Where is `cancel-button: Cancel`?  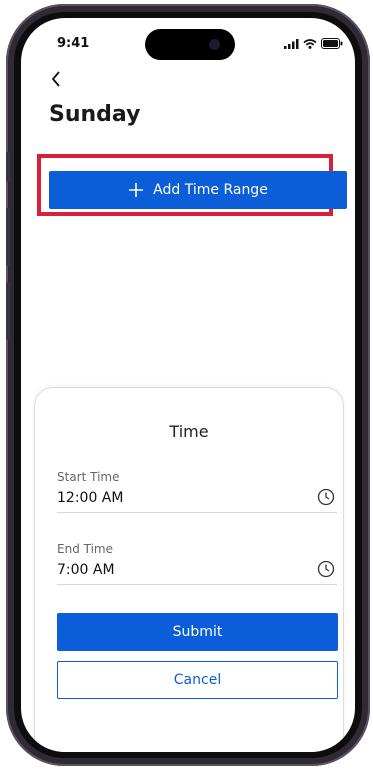
cancel-button: Cancel is located at coordinates (197, 680).